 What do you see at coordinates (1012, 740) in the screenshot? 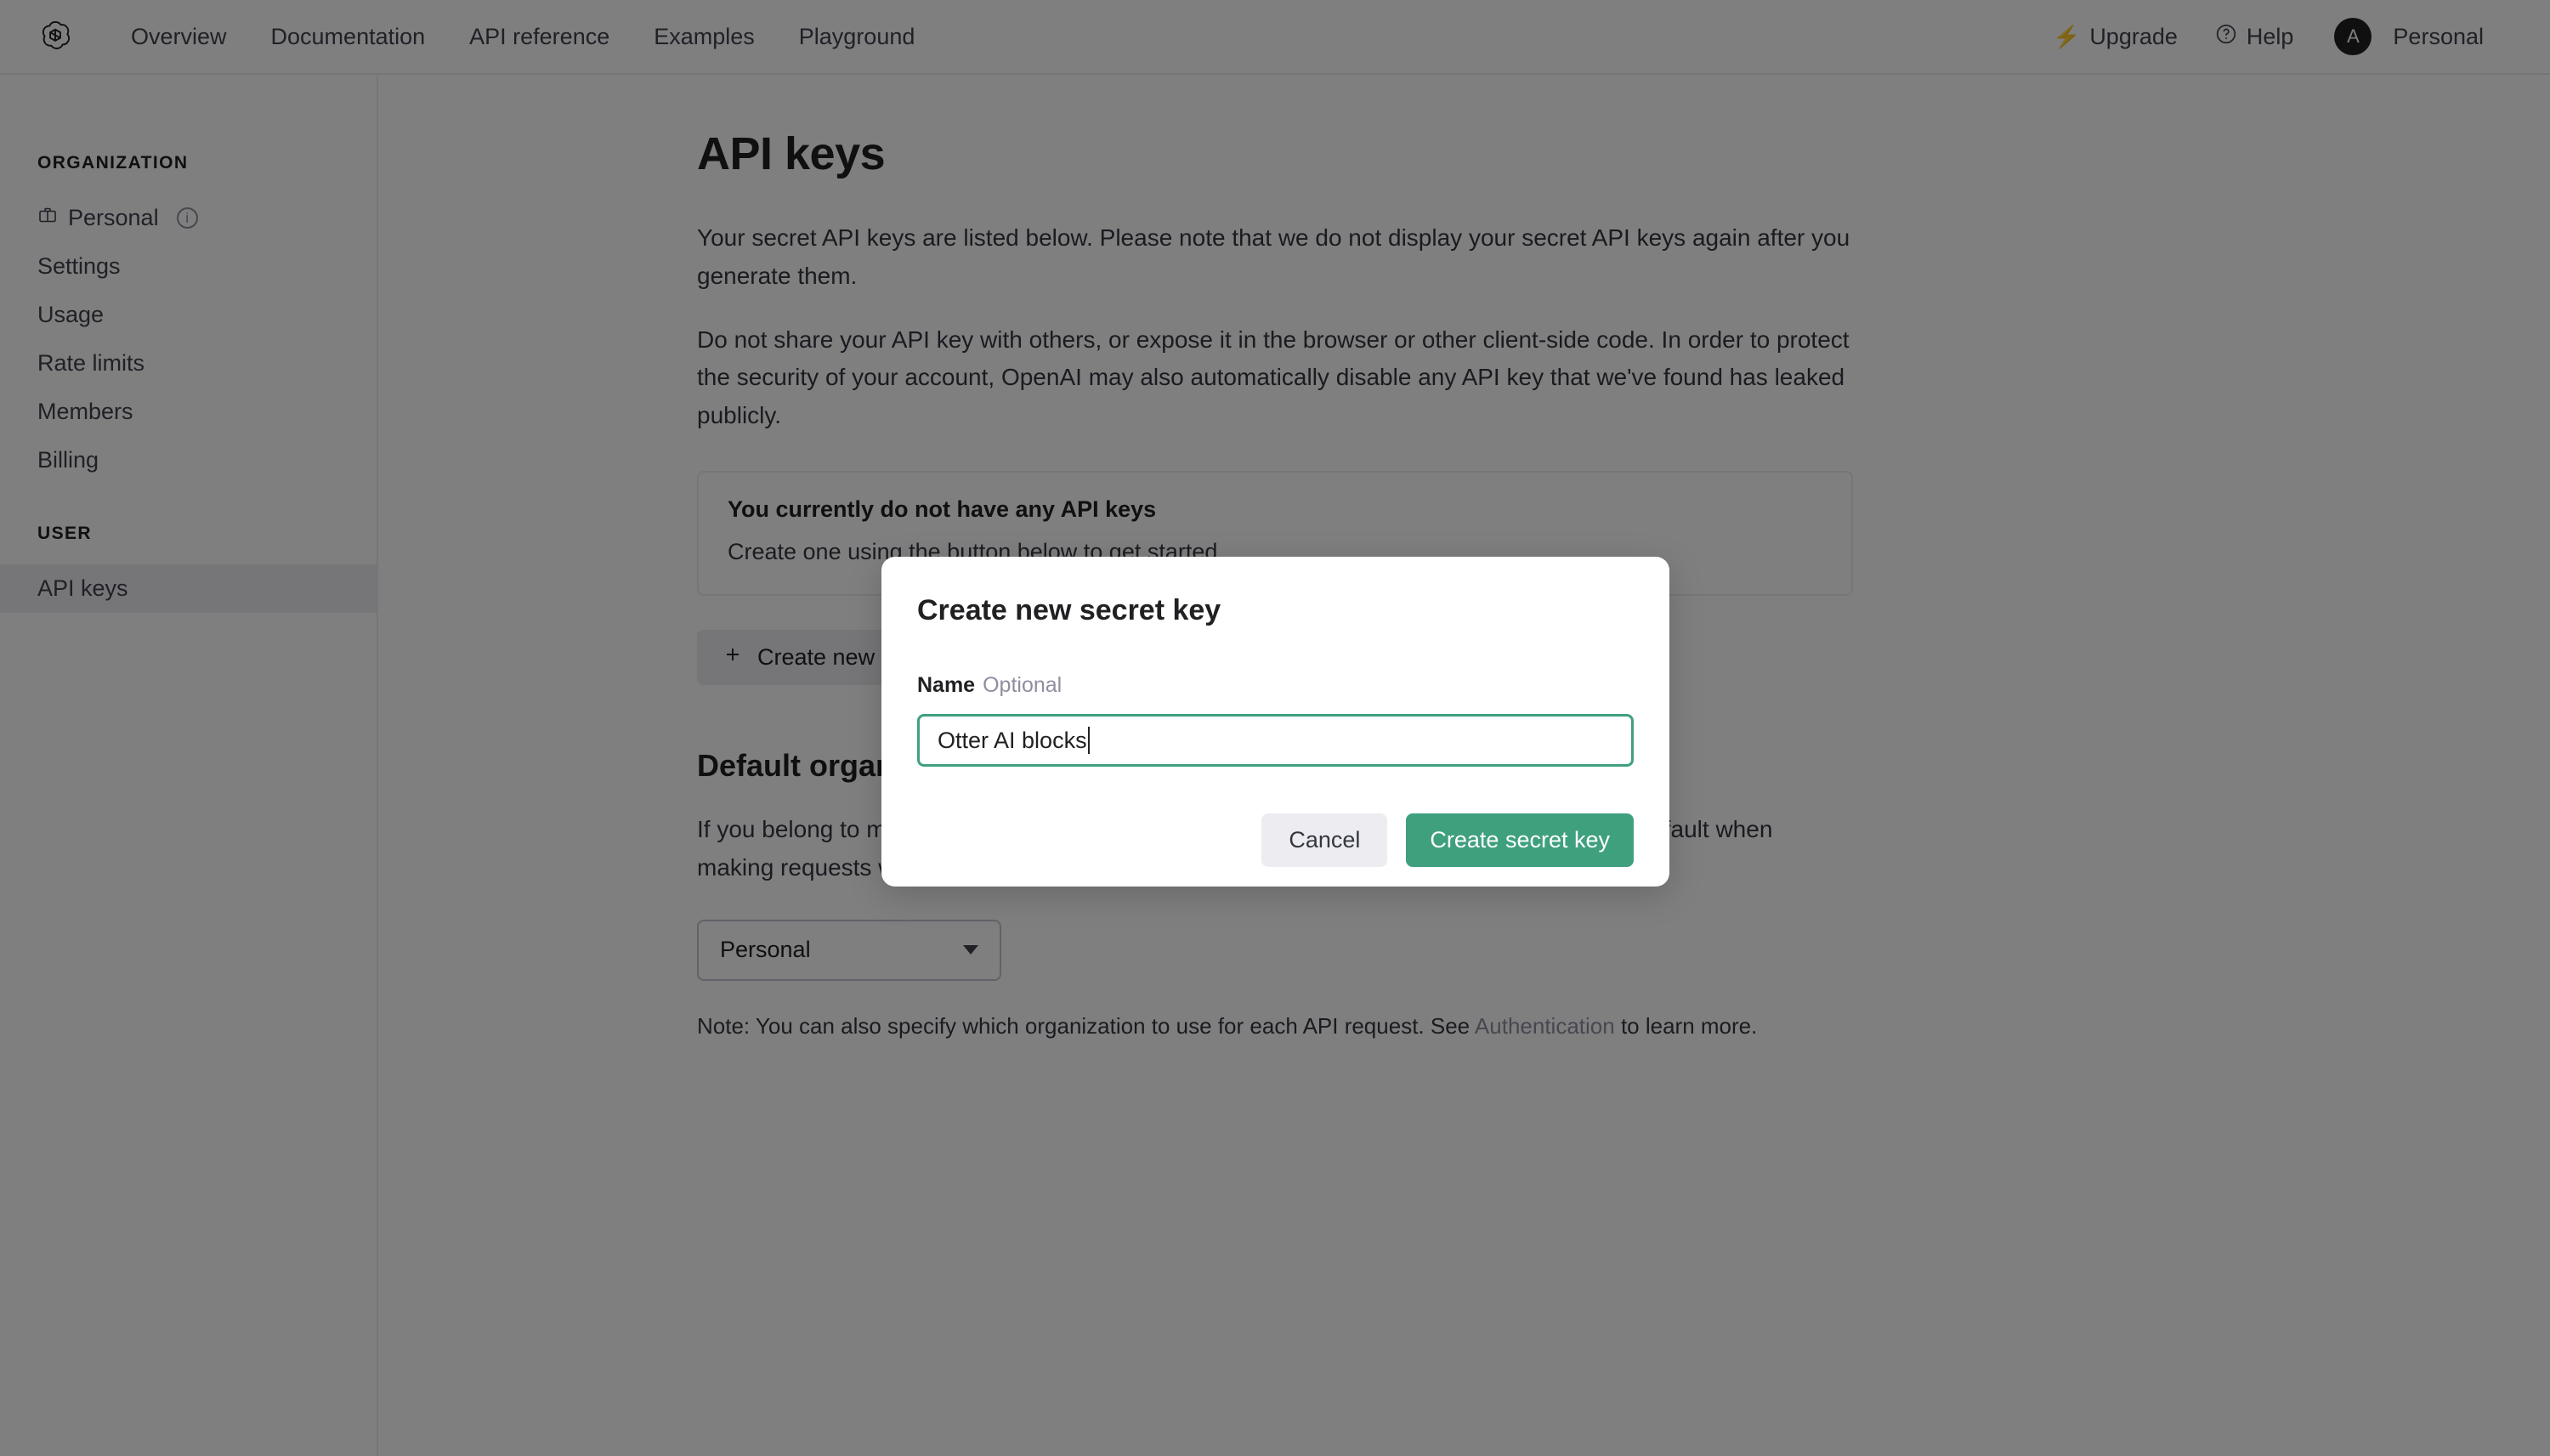
I see `name-input-value: Otter AI blocks` at bounding box center [1012, 740].